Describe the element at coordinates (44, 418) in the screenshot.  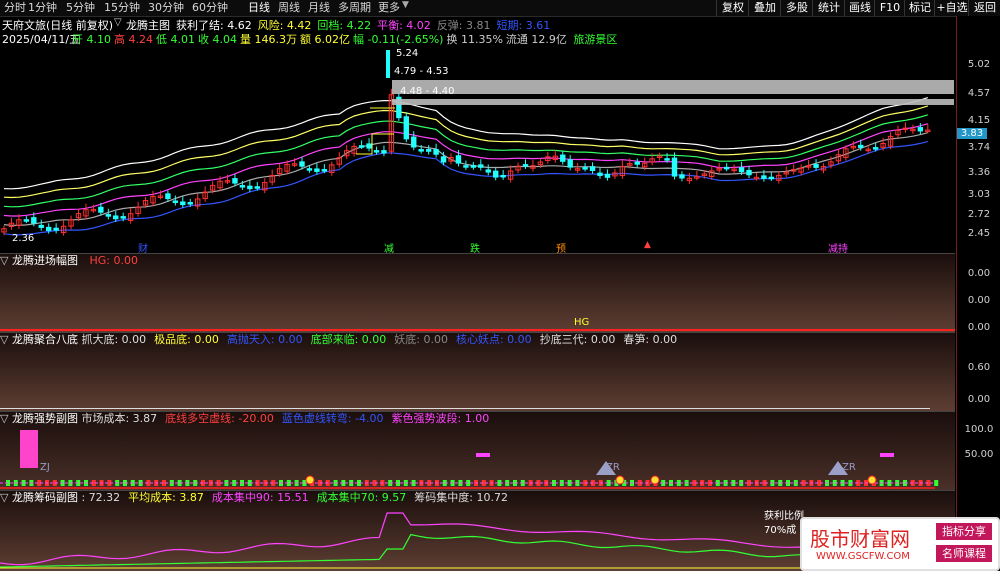
I see `panel-title: 龙腾强势副图` at that location.